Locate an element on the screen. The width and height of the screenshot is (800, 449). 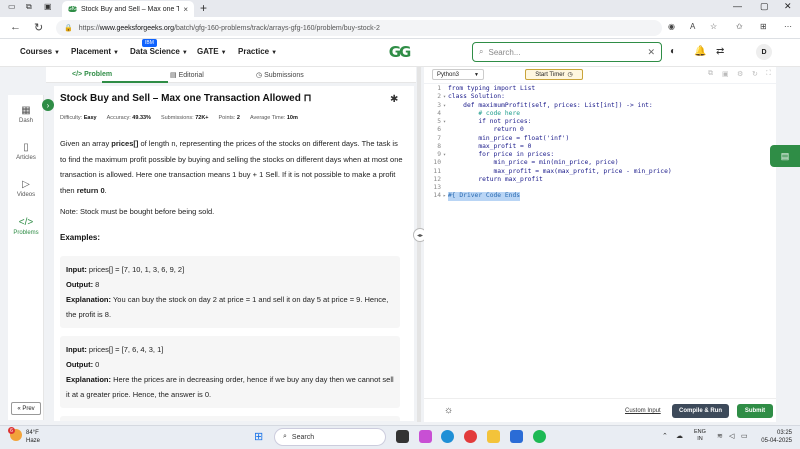
language-select: Python3 ▼ is located at coordinates (458, 74).